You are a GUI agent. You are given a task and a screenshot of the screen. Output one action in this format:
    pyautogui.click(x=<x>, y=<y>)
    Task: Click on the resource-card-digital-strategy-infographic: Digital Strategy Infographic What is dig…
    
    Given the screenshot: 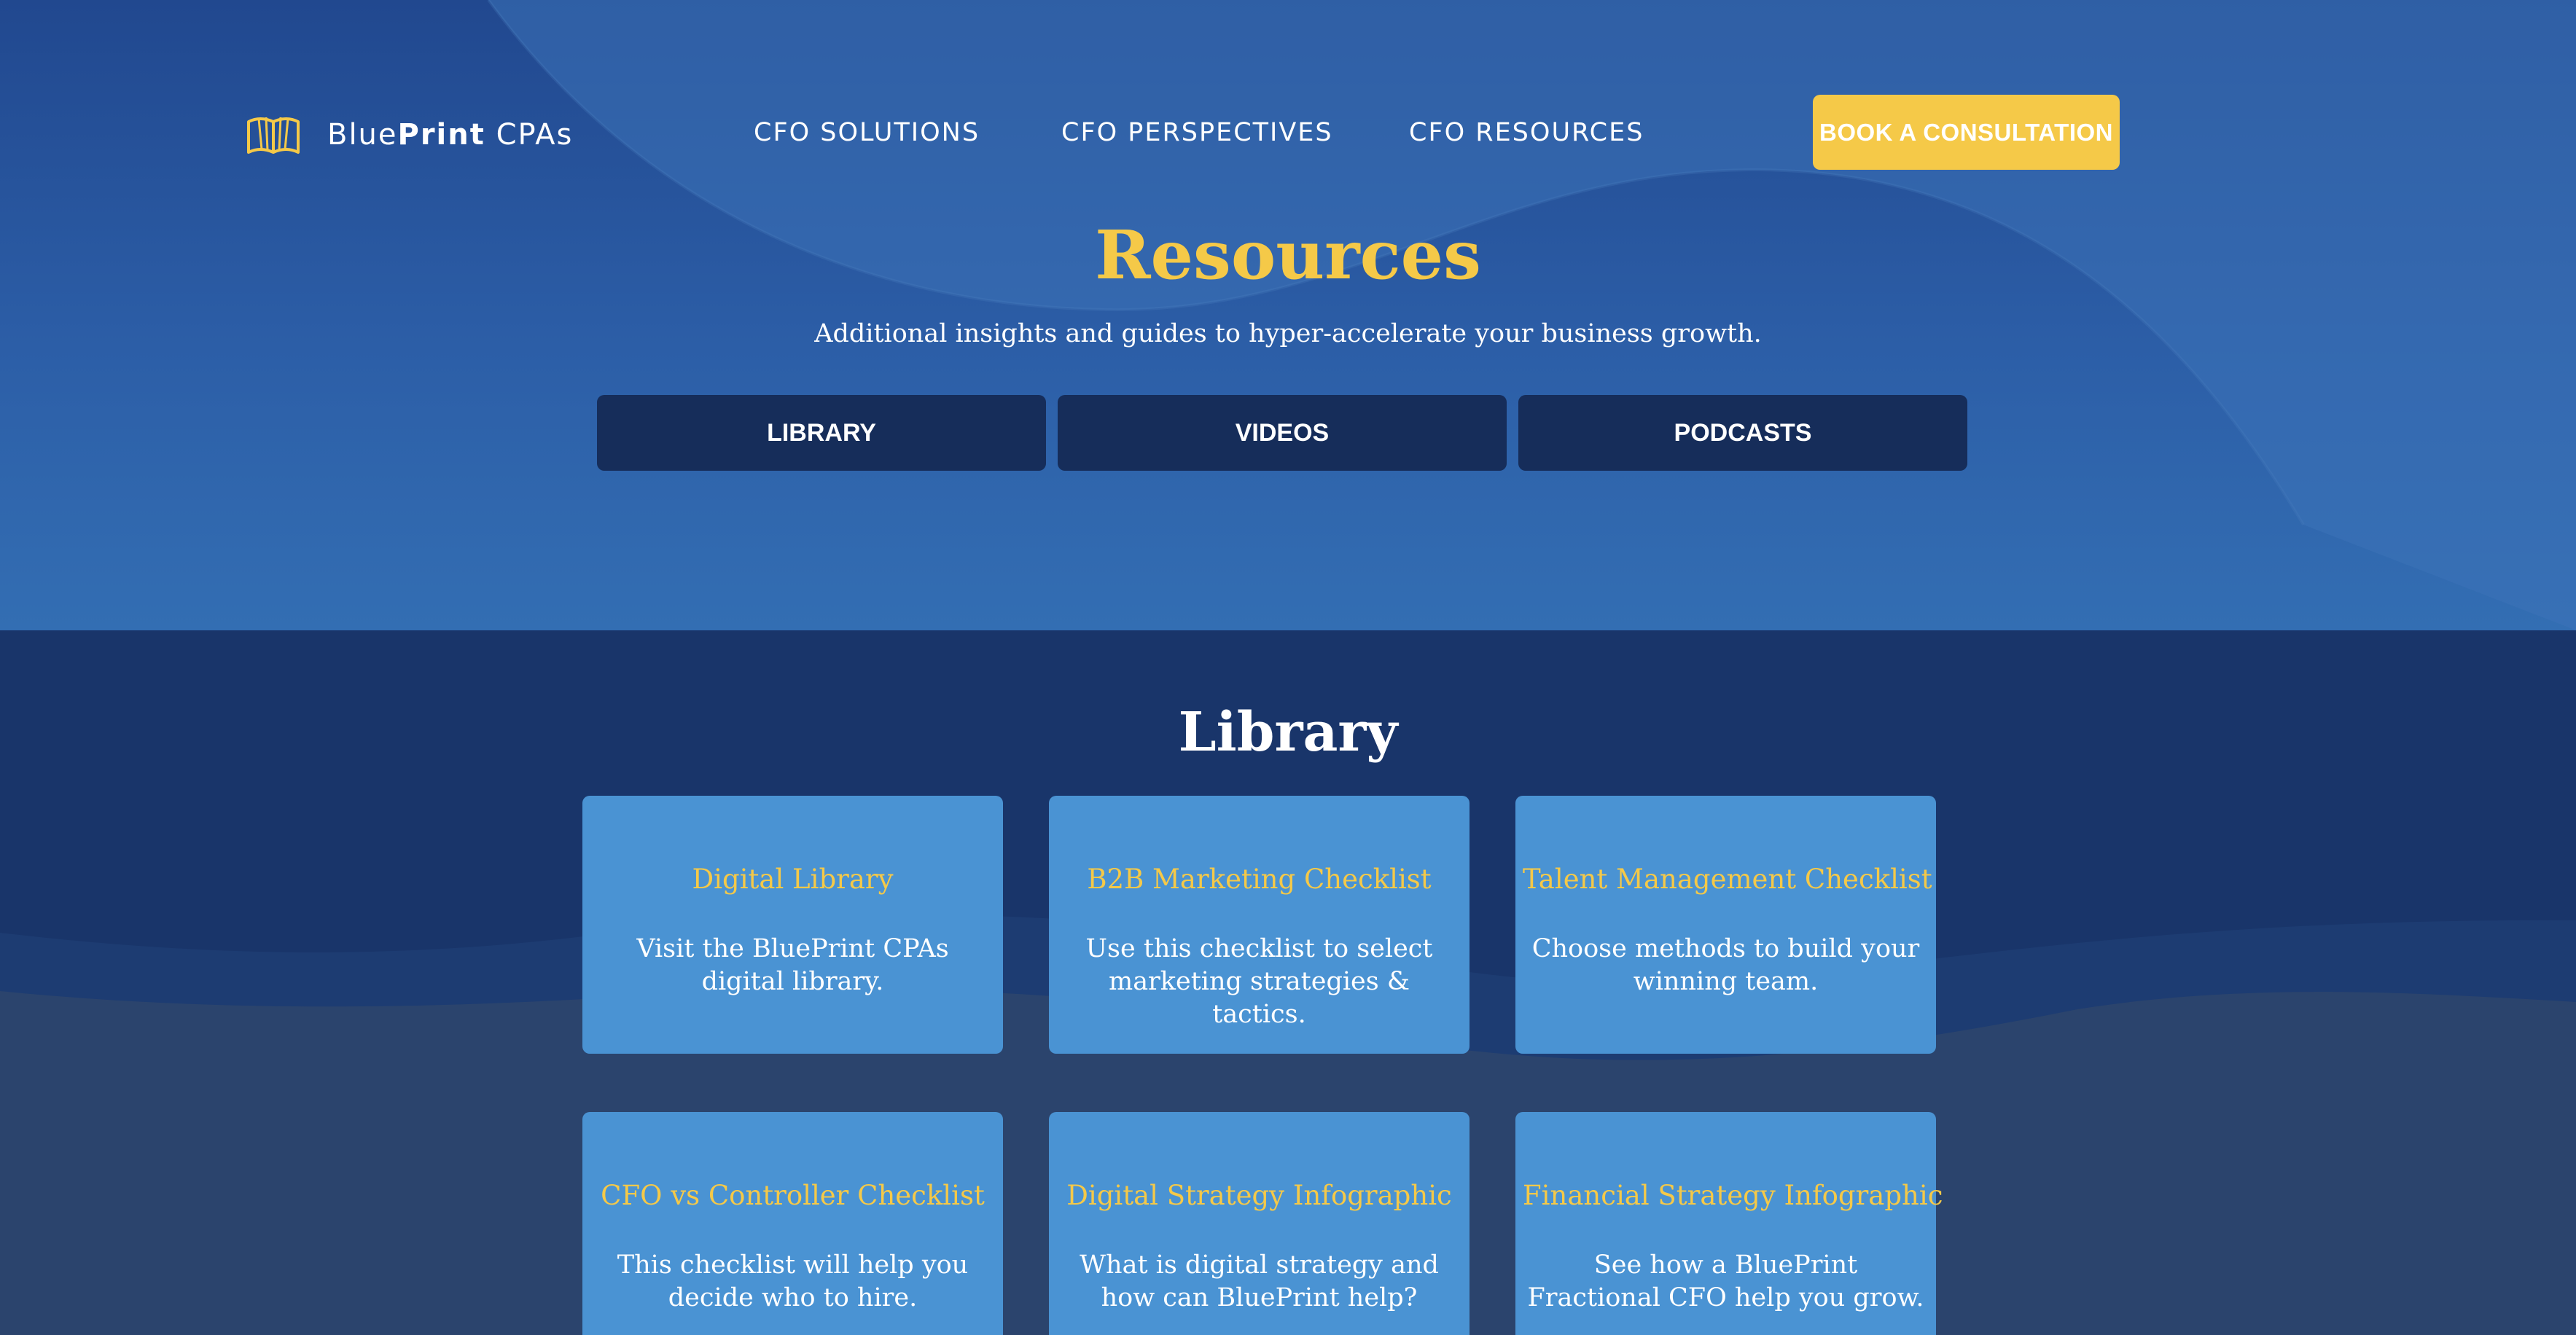 What is the action you would take?
    pyautogui.click(x=1259, y=1223)
    